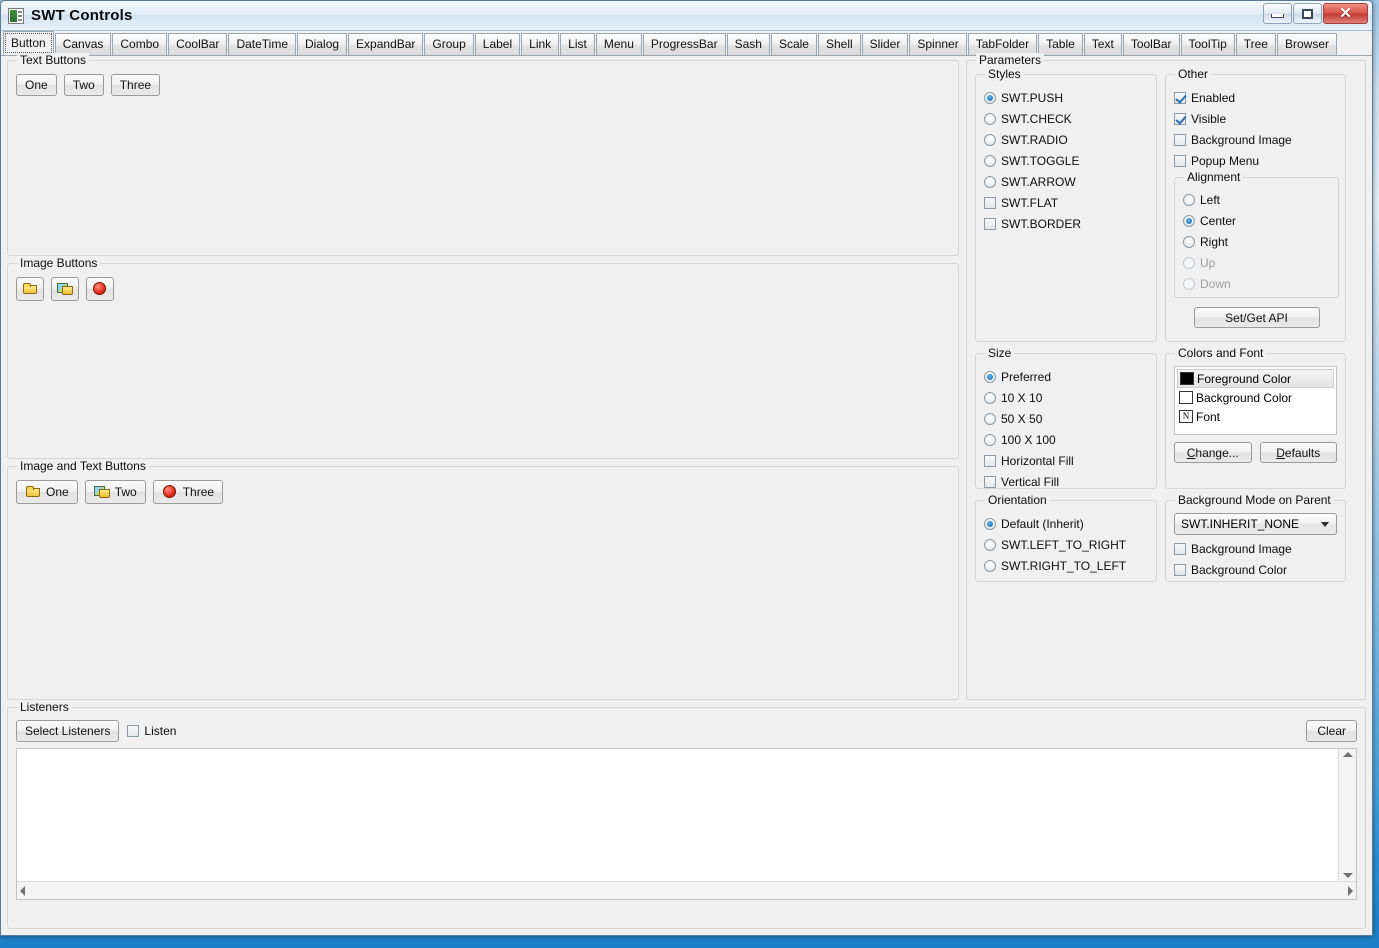 This screenshot has height=948, width=1379. Describe the element at coordinates (1002, 44) in the screenshot. I see `tab-tabfolder: TabFolder` at that location.